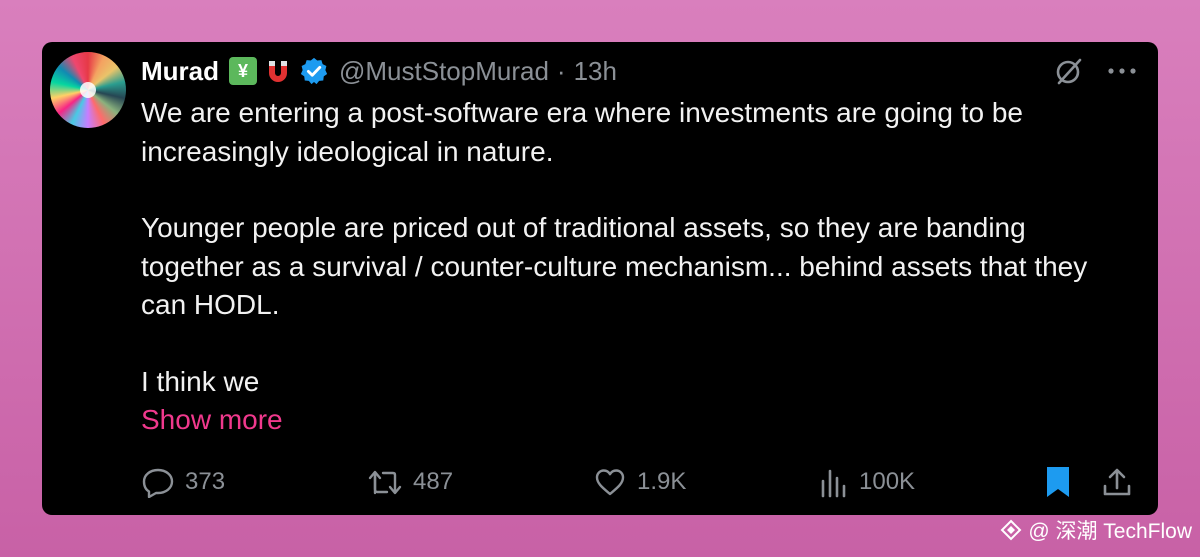  I want to click on reply-count: 373, so click(205, 481).